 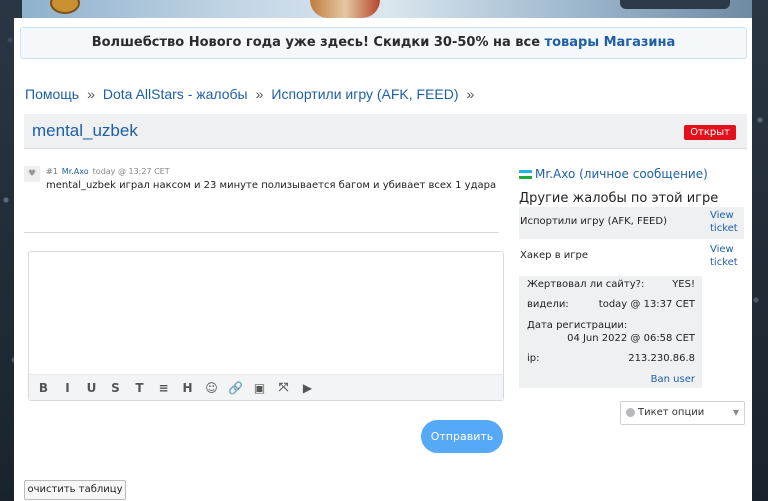 What do you see at coordinates (612, 358) in the screenshot?
I see `ip-row: ip: 213.230.86.8` at bounding box center [612, 358].